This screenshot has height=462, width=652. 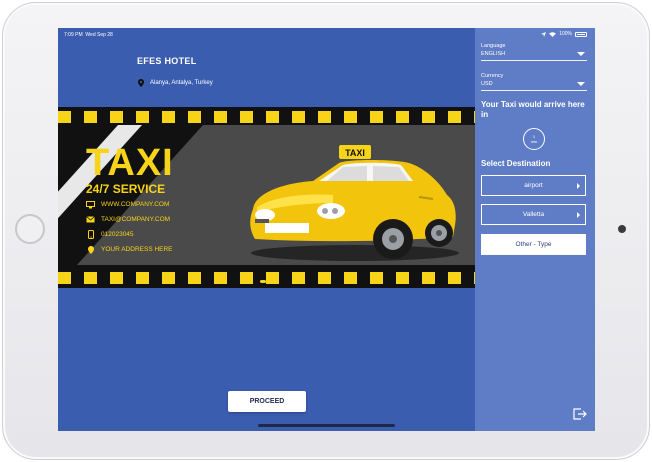 What do you see at coordinates (136, 219) in the screenshot?
I see `banner-email: TAXI@COMPANY.COM` at bounding box center [136, 219].